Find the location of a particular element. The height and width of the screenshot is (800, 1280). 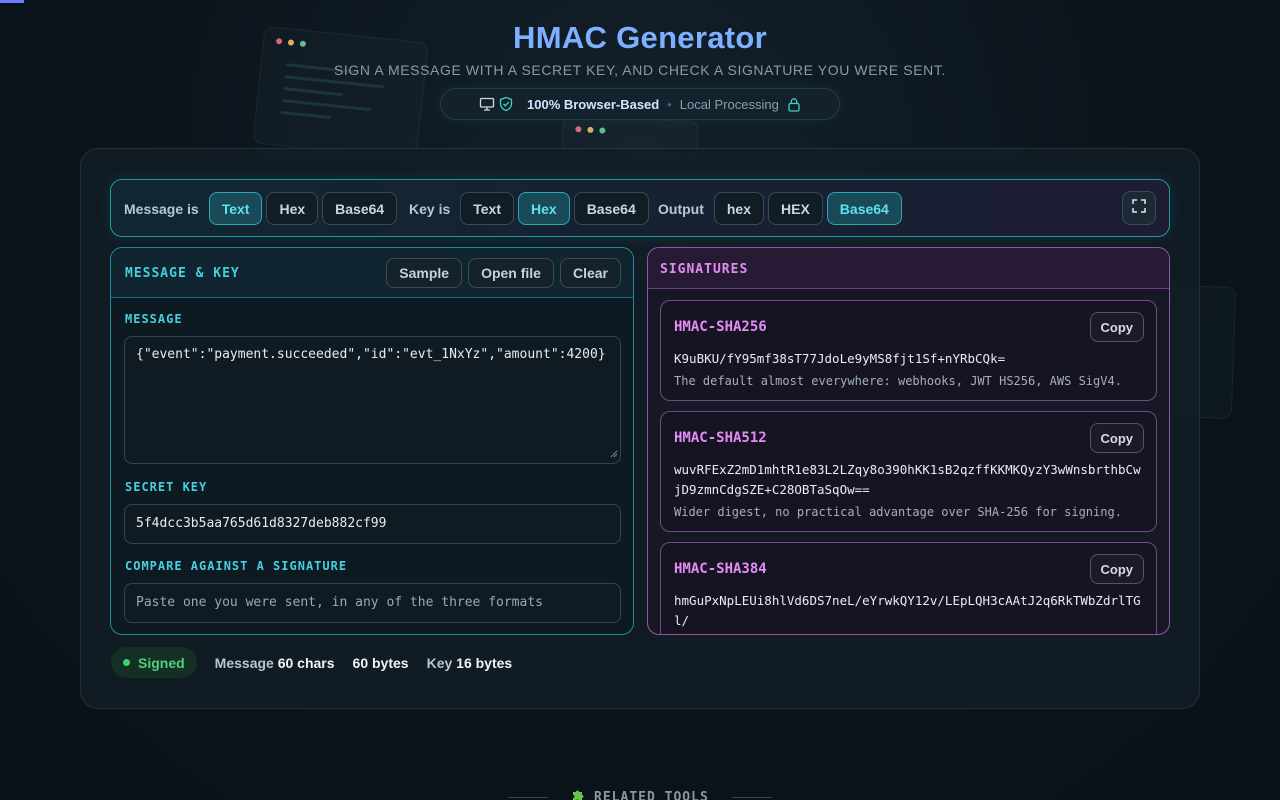

open-file-button: Open file is located at coordinates (511, 273).